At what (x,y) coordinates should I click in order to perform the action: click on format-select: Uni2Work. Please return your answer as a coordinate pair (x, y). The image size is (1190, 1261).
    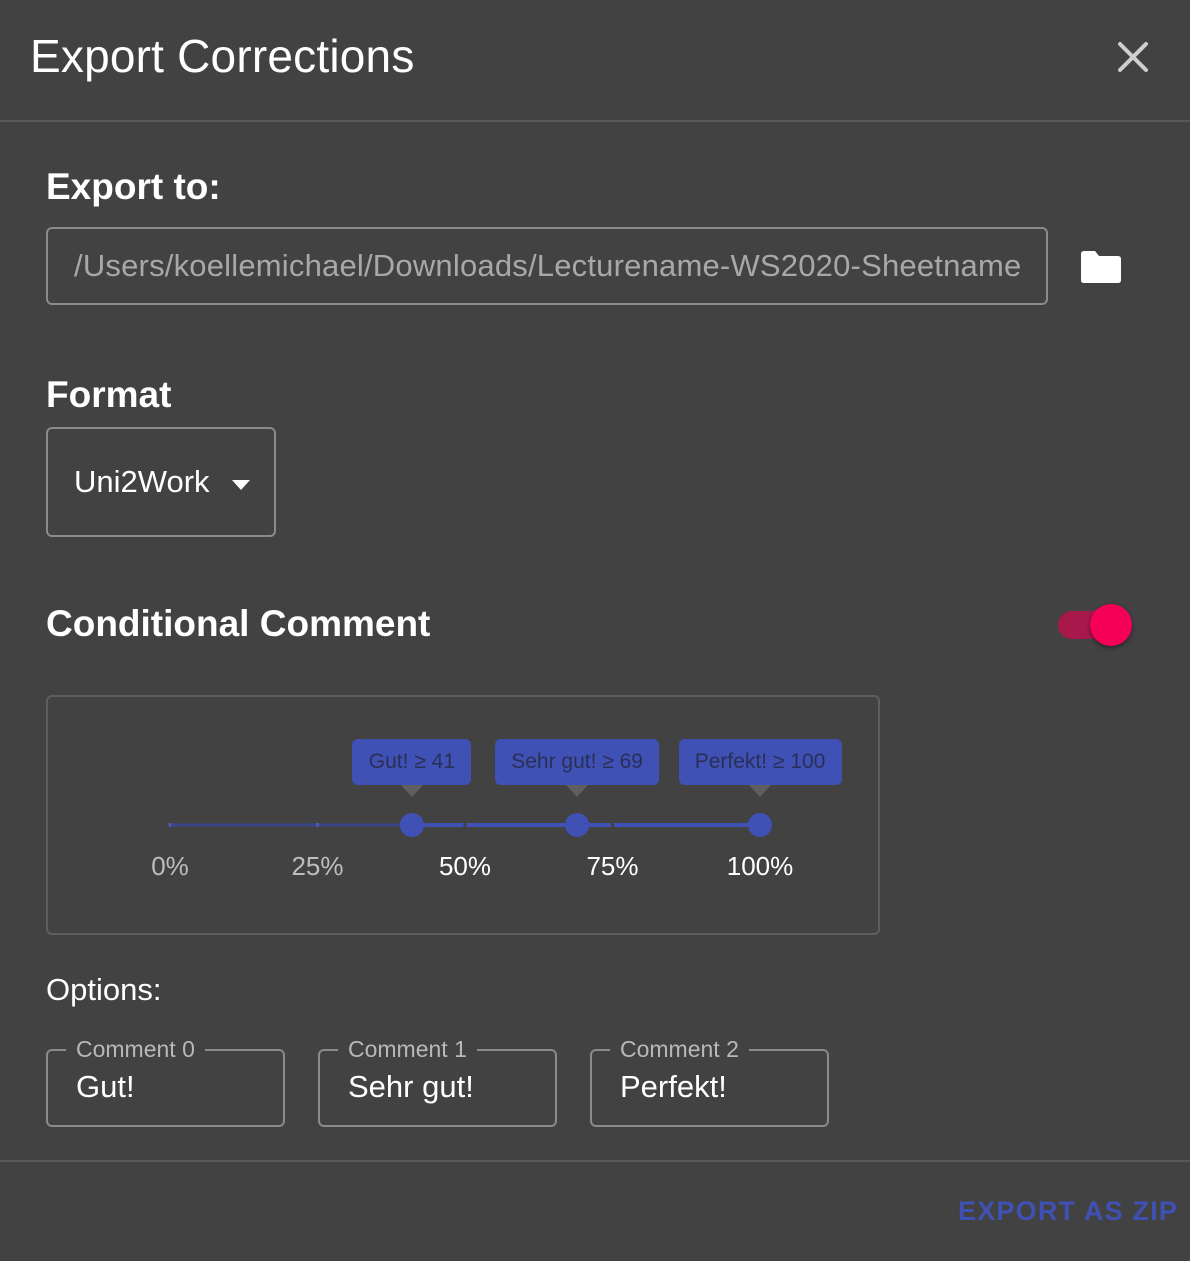
    Looking at the image, I should click on (161, 482).